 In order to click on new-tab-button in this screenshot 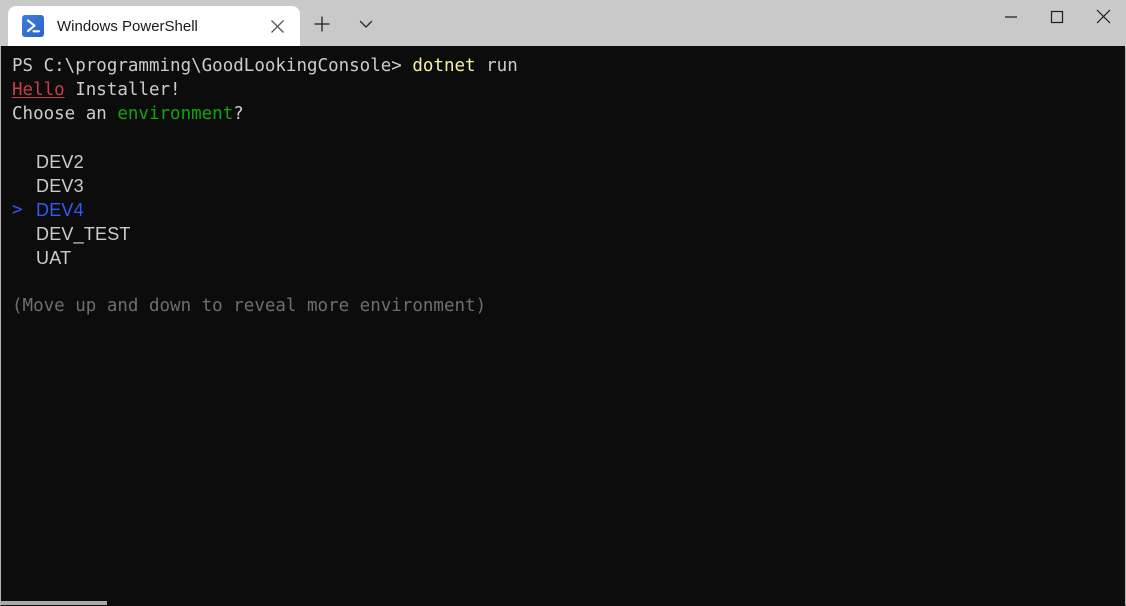, I will do `click(322, 26)`.